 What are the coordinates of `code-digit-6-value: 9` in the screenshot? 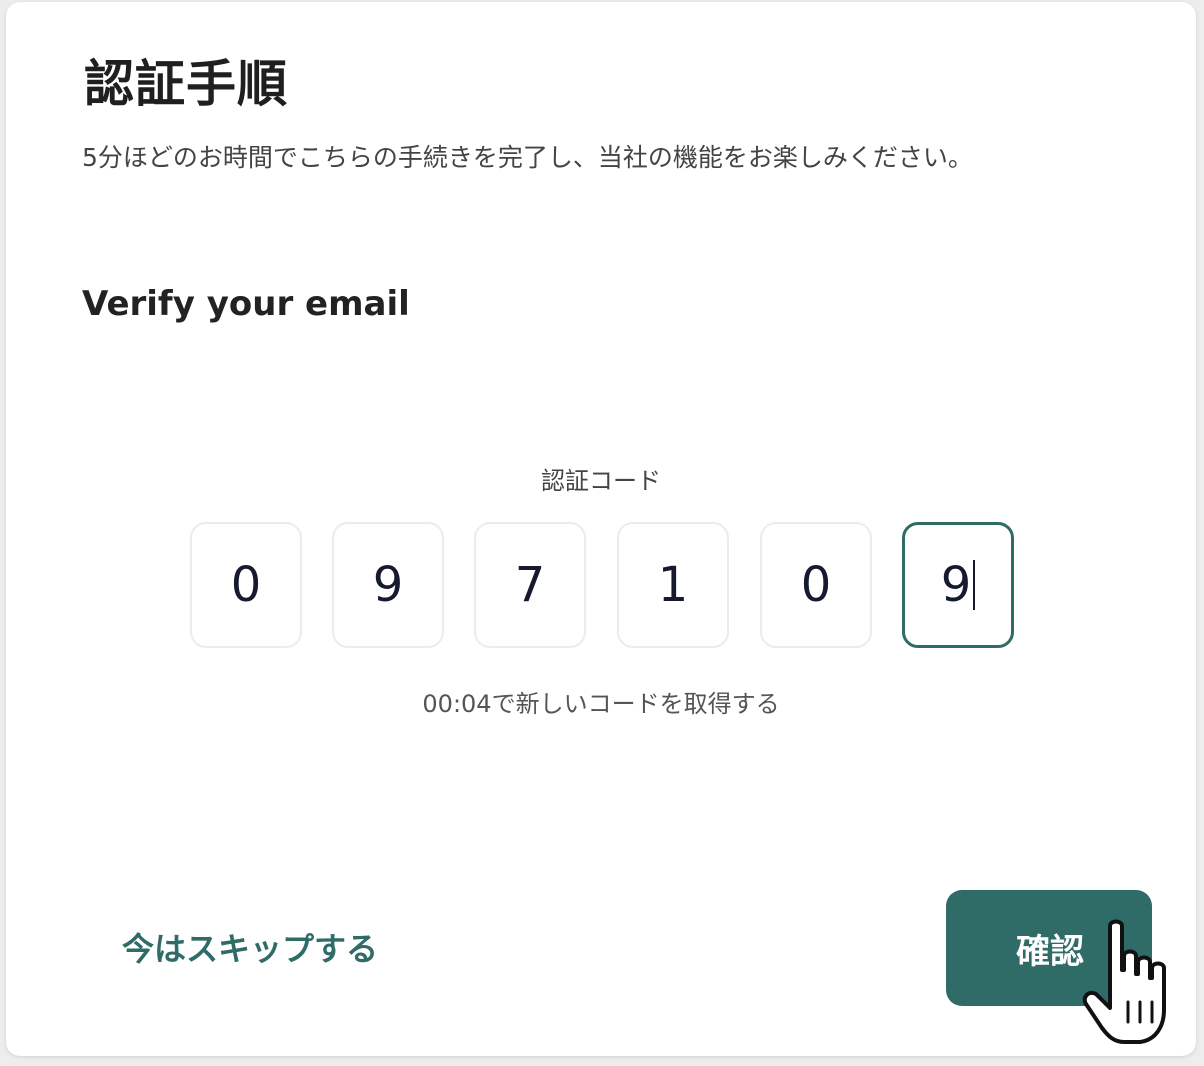 It's located at (956, 585).